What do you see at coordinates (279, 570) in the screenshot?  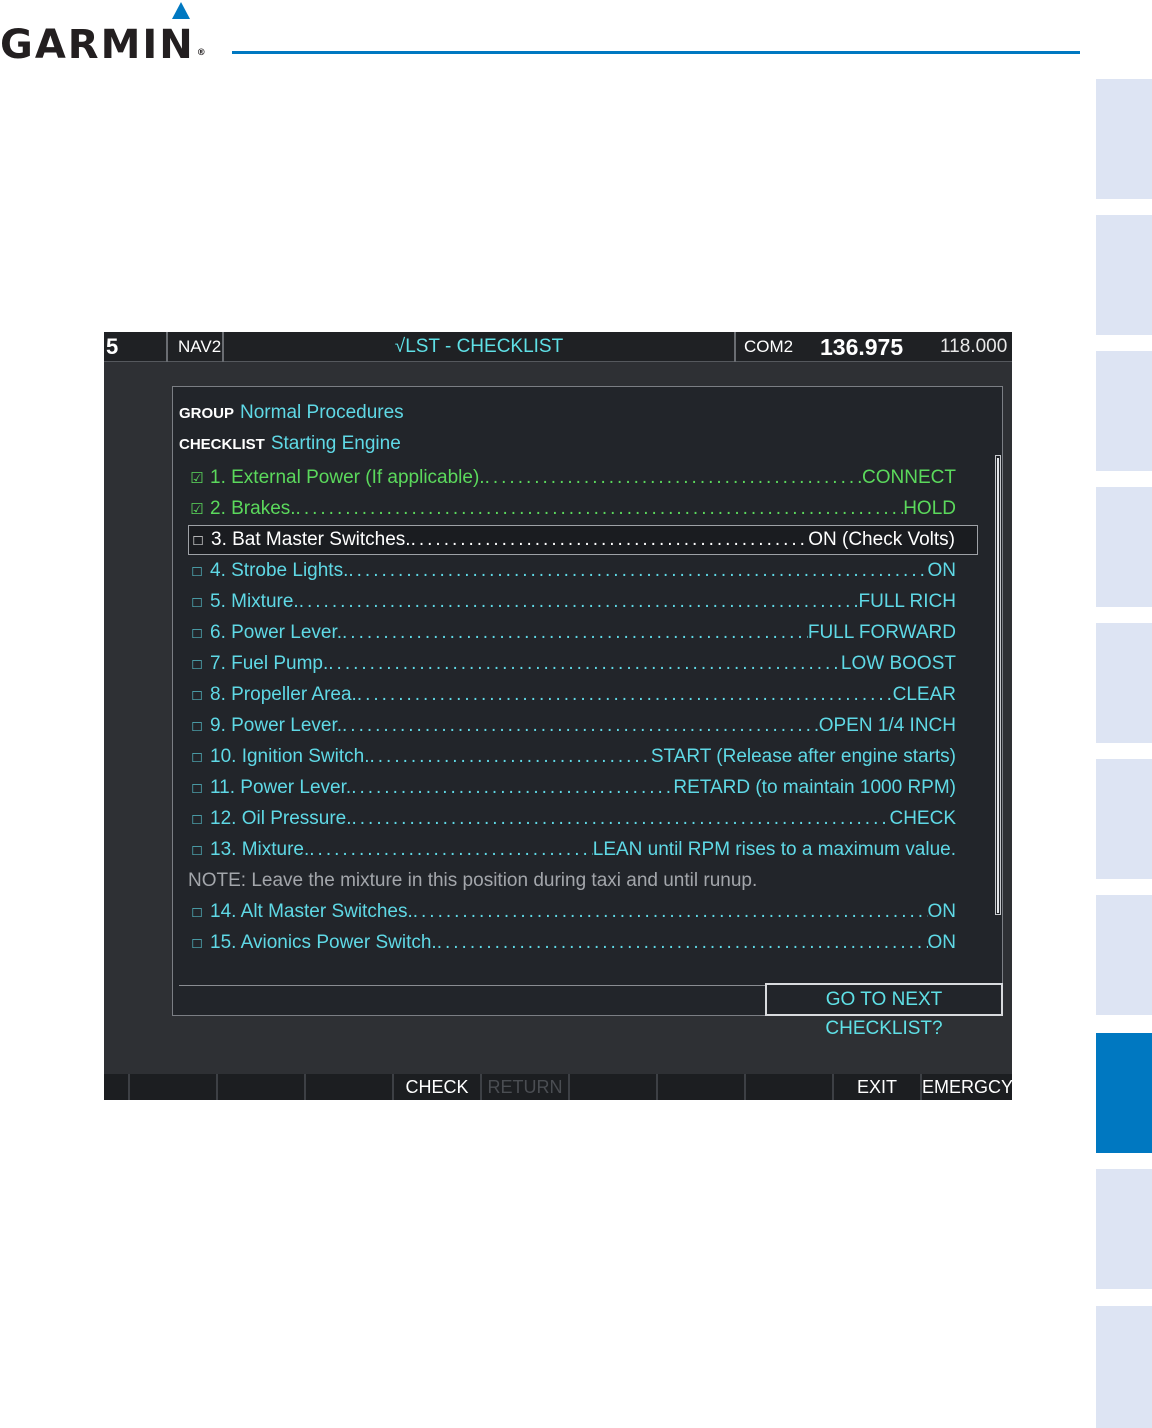 I see `checklist-item-name: 4. Strobe Lights.` at bounding box center [279, 570].